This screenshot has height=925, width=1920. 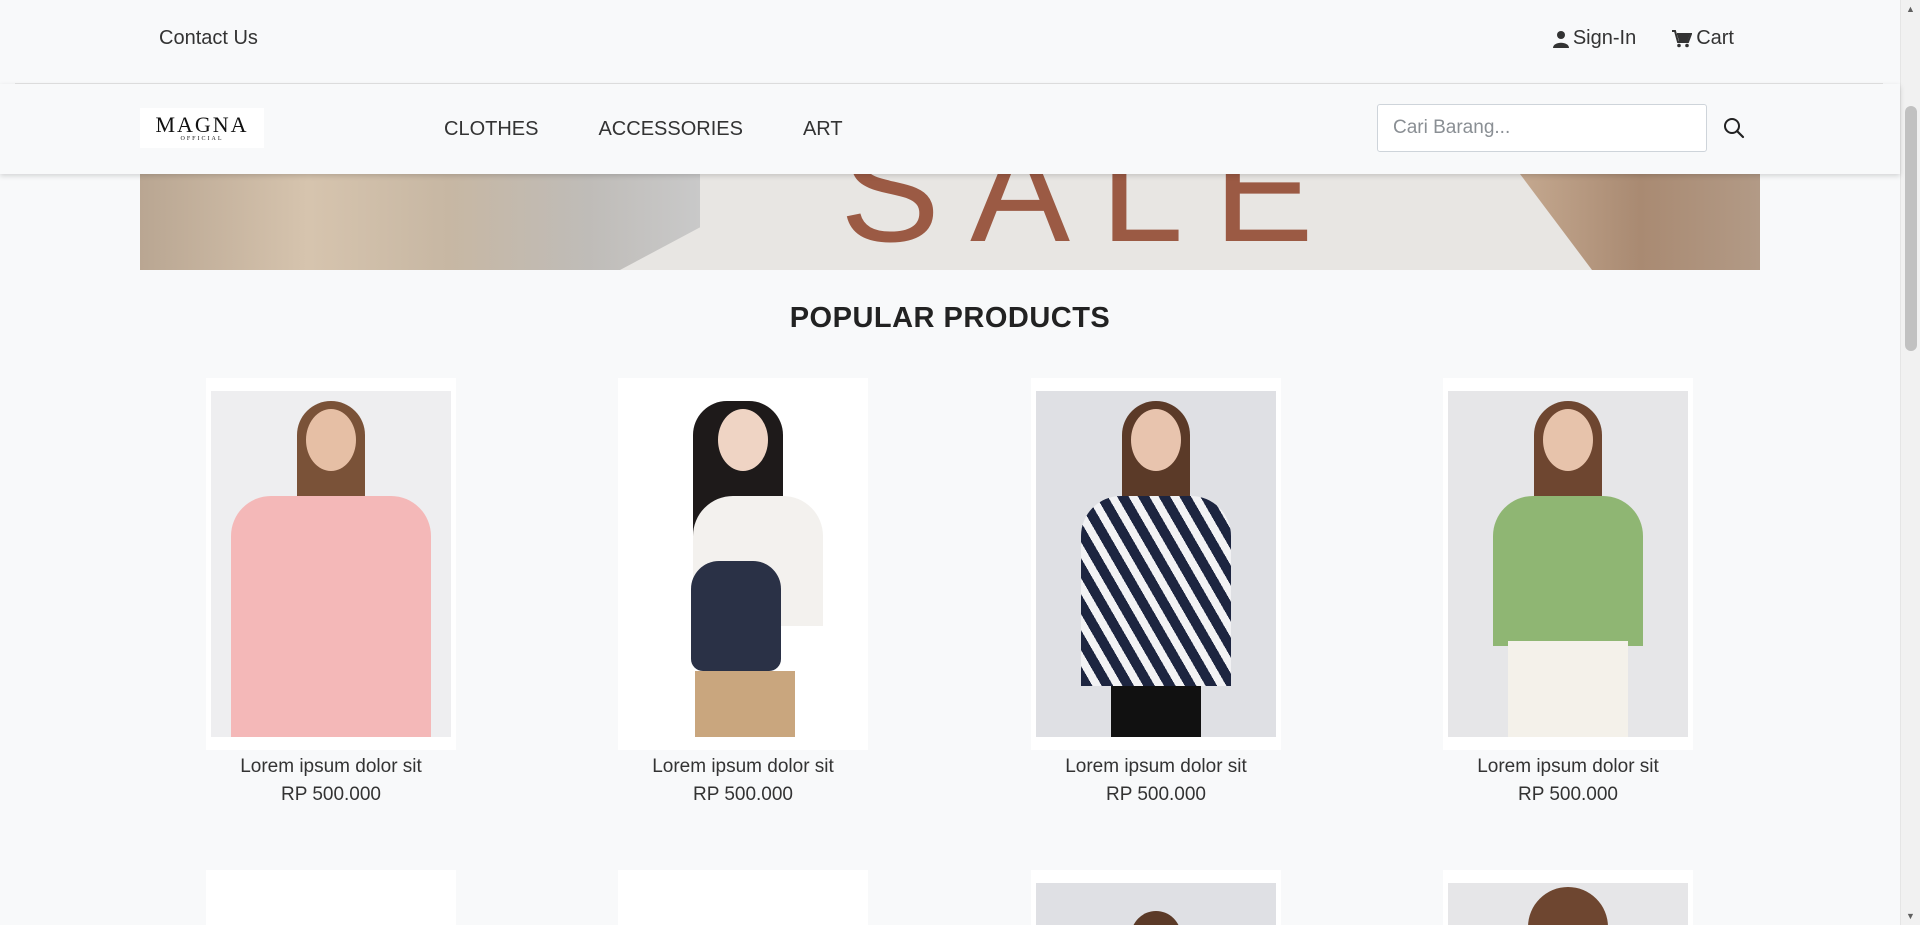 What do you see at coordinates (420, 222) in the screenshot?
I see `banner-photo-left` at bounding box center [420, 222].